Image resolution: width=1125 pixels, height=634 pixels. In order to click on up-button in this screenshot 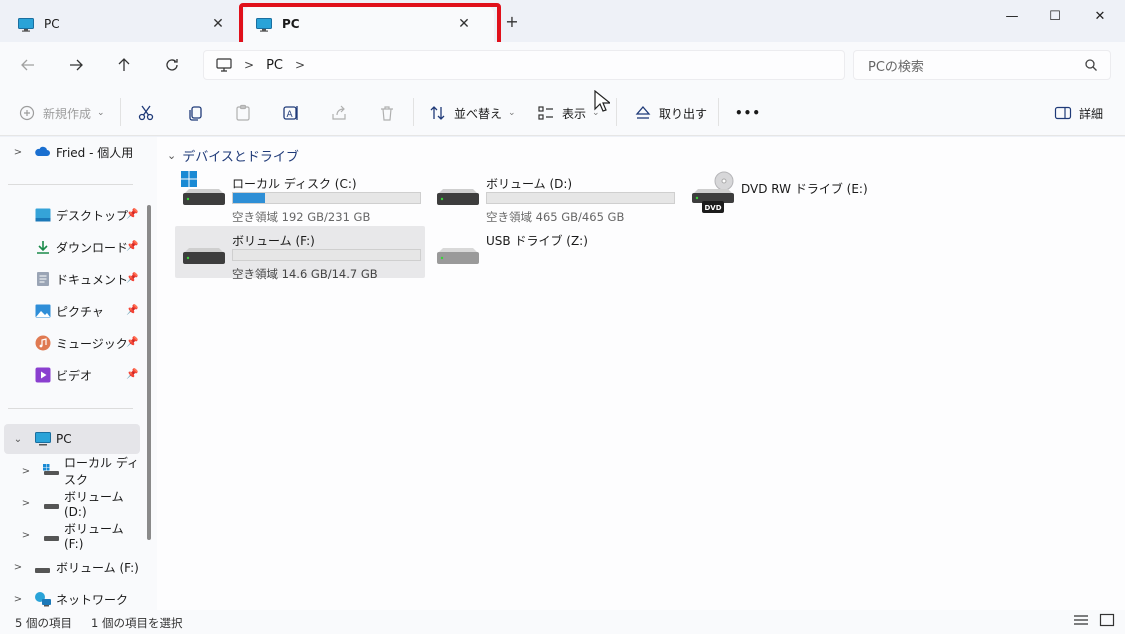, I will do `click(124, 65)`.